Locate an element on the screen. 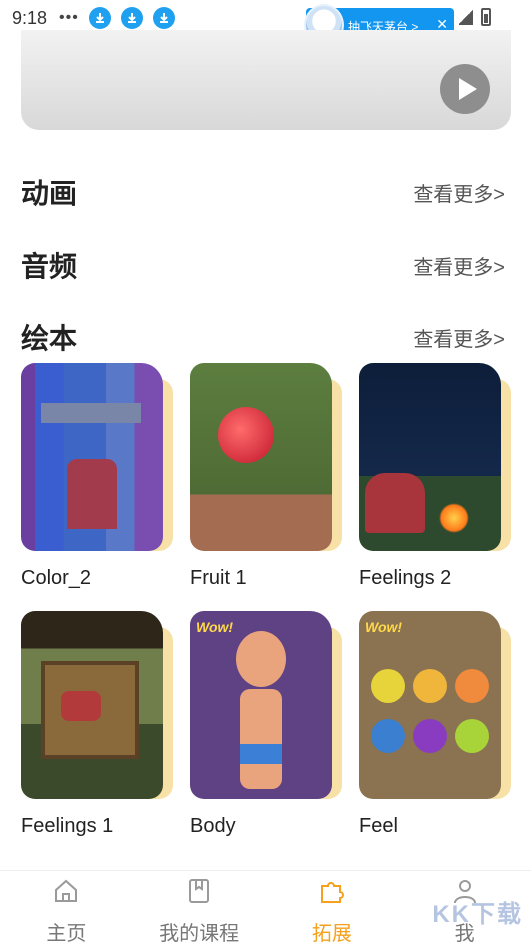 This screenshot has width=531, height=944. play-button is located at coordinates (465, 89).